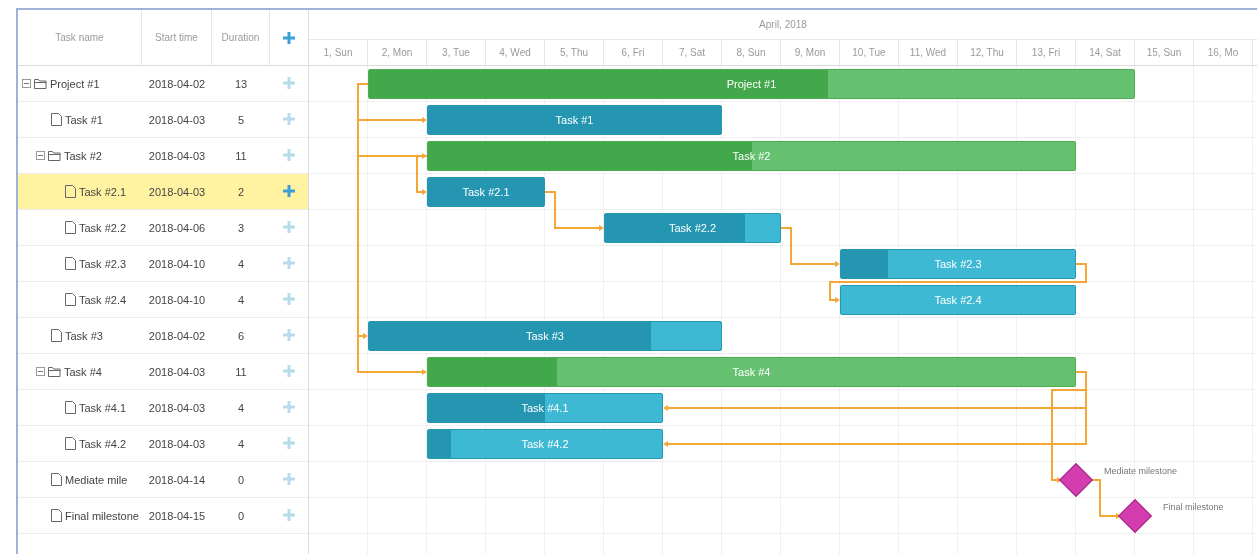 This screenshot has height=554, width=1257. I want to click on task-row: Project #1 2018-04-02 13, so click(163, 84).